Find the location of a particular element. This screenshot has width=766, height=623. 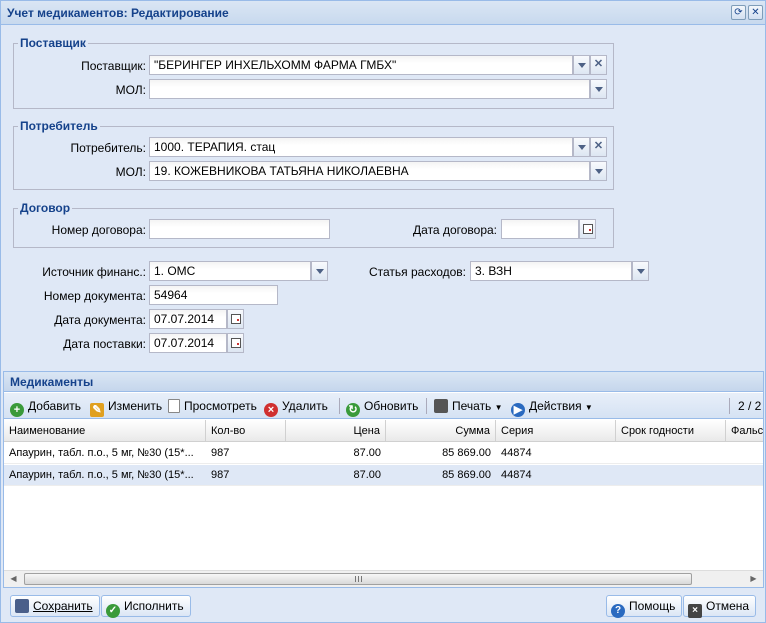

scrollbar-thumb is located at coordinates (358, 579).